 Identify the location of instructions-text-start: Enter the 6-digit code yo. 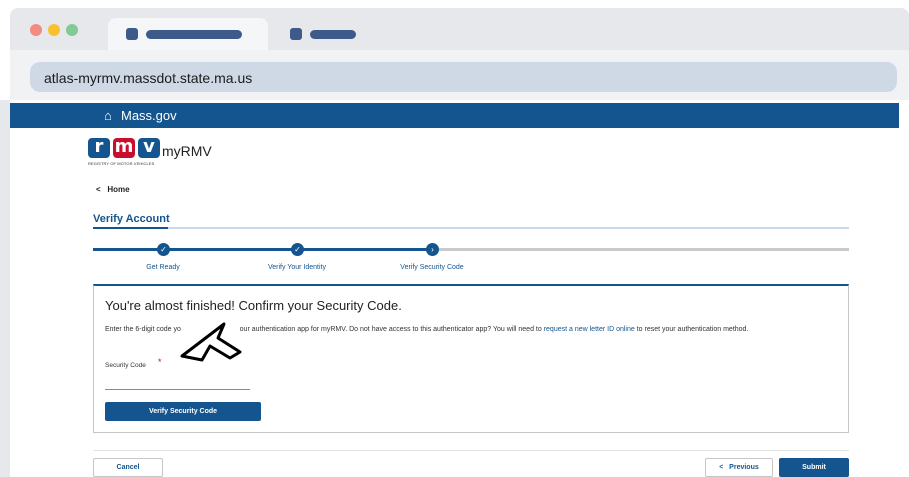
(143, 329).